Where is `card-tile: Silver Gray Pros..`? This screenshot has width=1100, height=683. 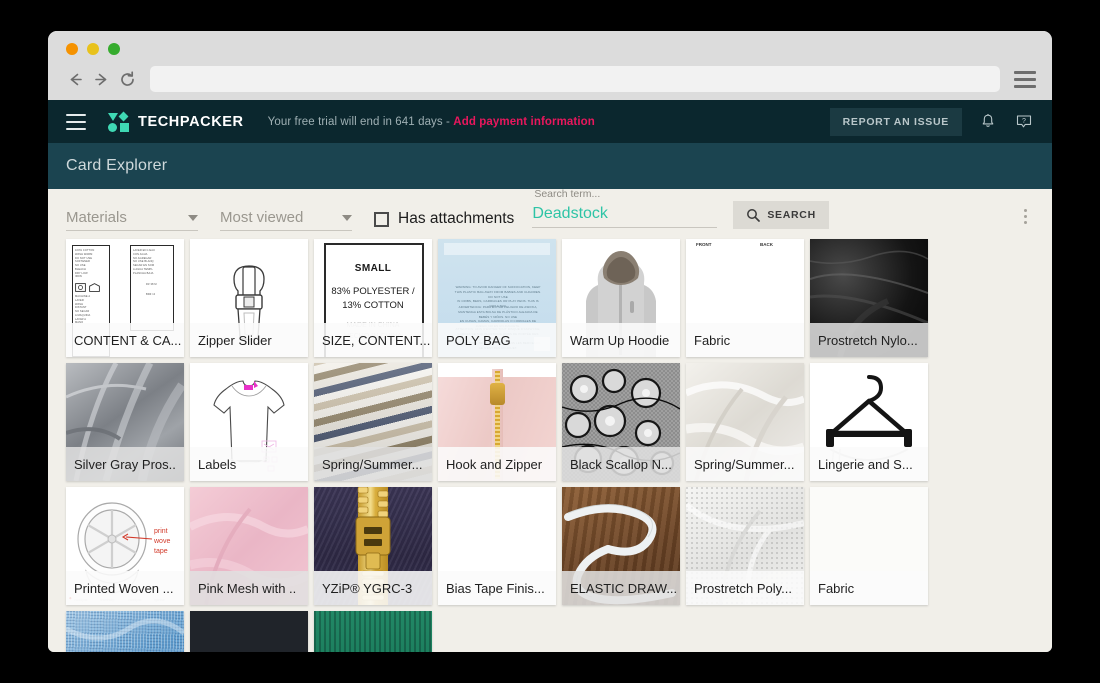 card-tile: Silver Gray Pros.. is located at coordinates (125, 422).